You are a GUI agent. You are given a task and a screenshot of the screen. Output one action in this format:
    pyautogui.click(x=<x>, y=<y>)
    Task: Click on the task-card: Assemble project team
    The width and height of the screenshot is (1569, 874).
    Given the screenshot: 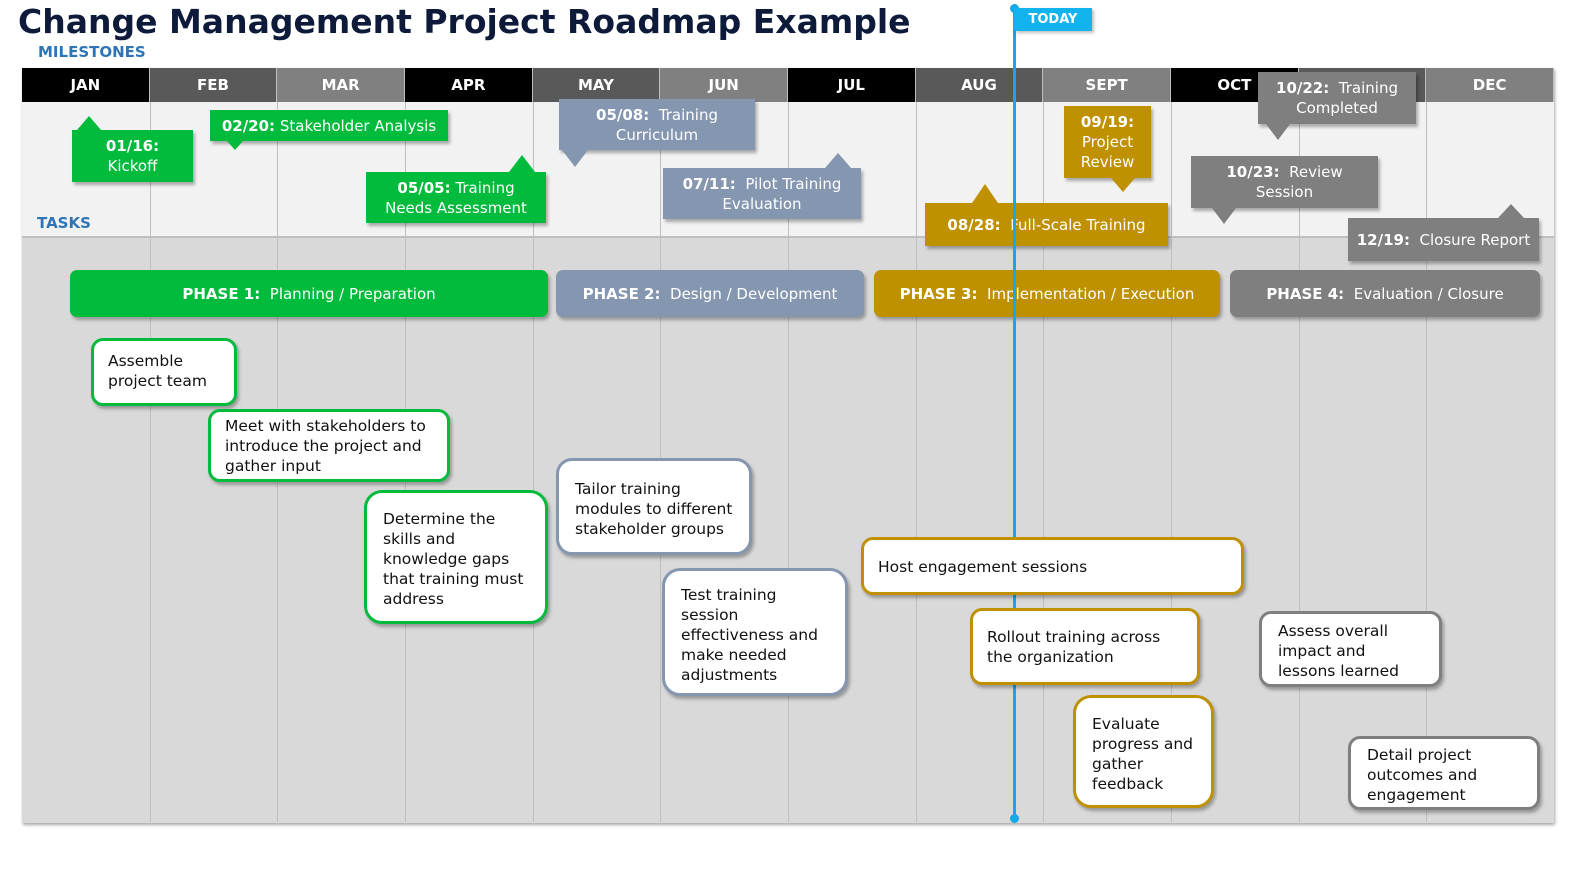 What is the action you would take?
    pyautogui.click(x=164, y=372)
    